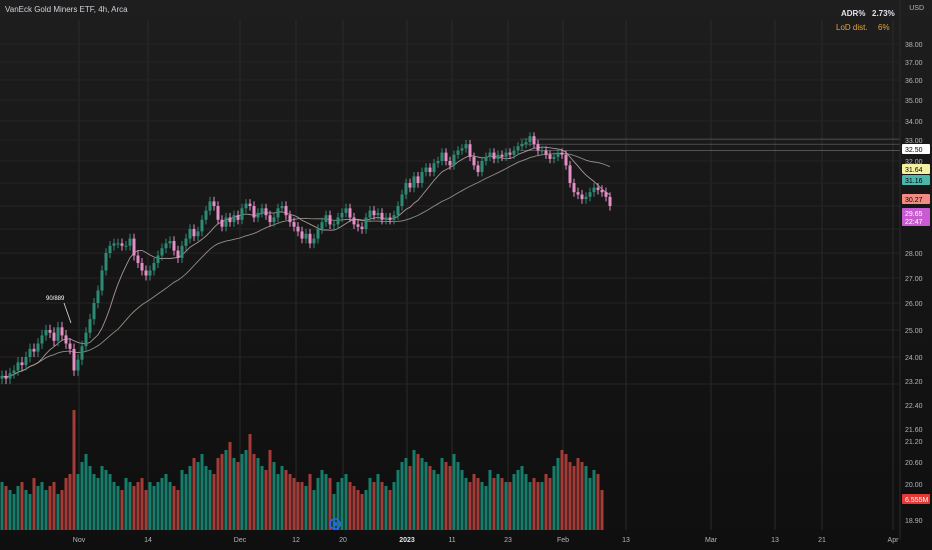  What do you see at coordinates (914, 200) in the screenshot?
I see `price-badge-text-3: 30.27` at bounding box center [914, 200].